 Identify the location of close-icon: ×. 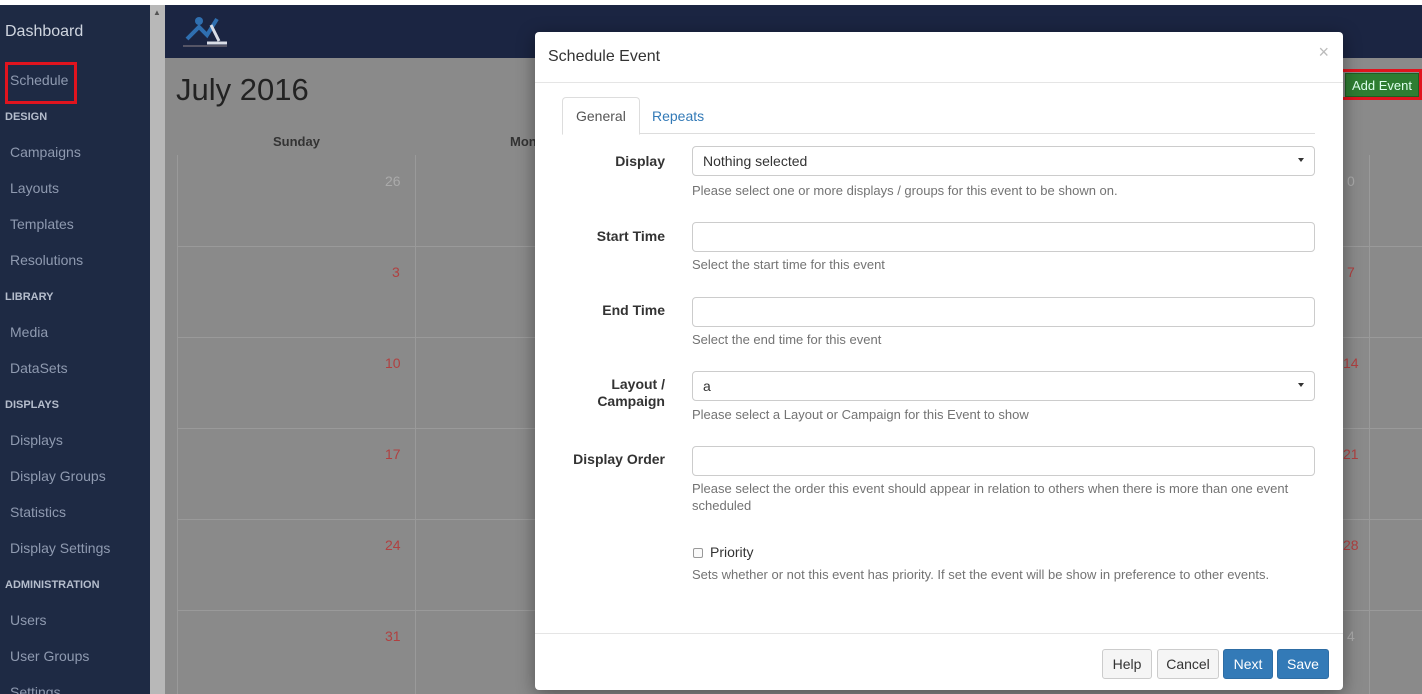
(1323, 52).